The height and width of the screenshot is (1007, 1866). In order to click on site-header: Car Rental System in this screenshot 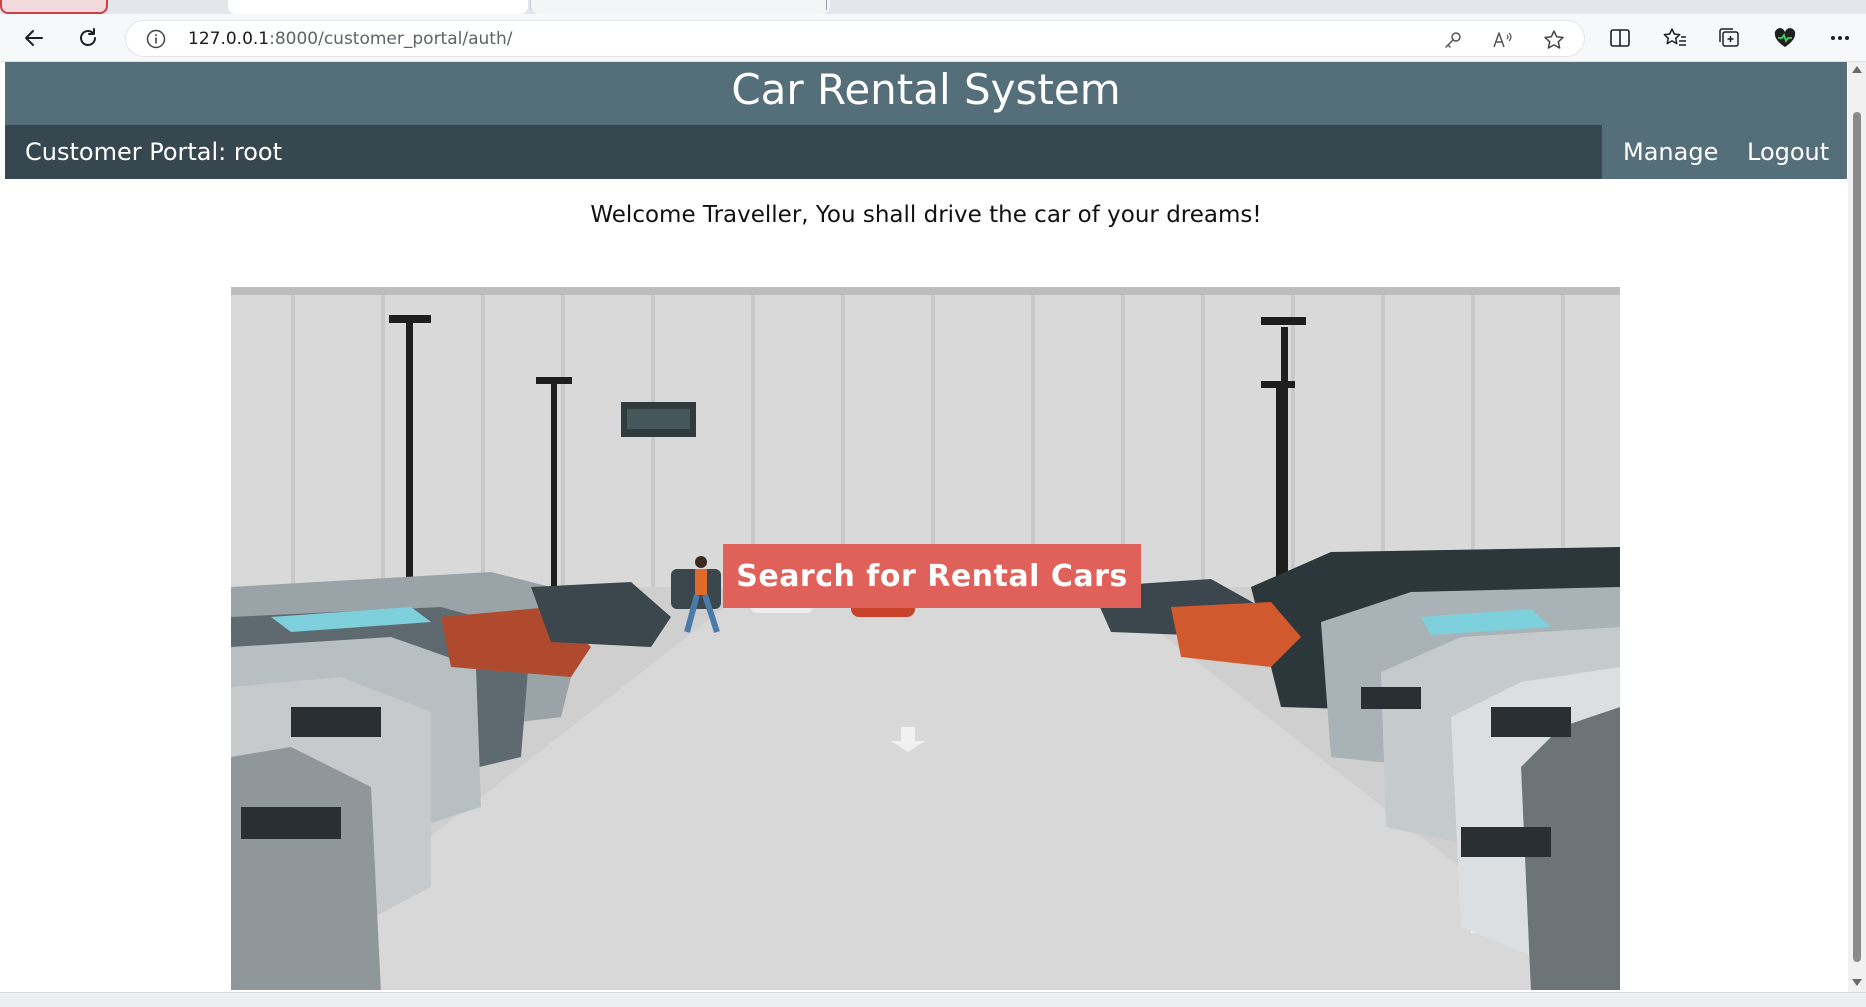, I will do `click(926, 93)`.